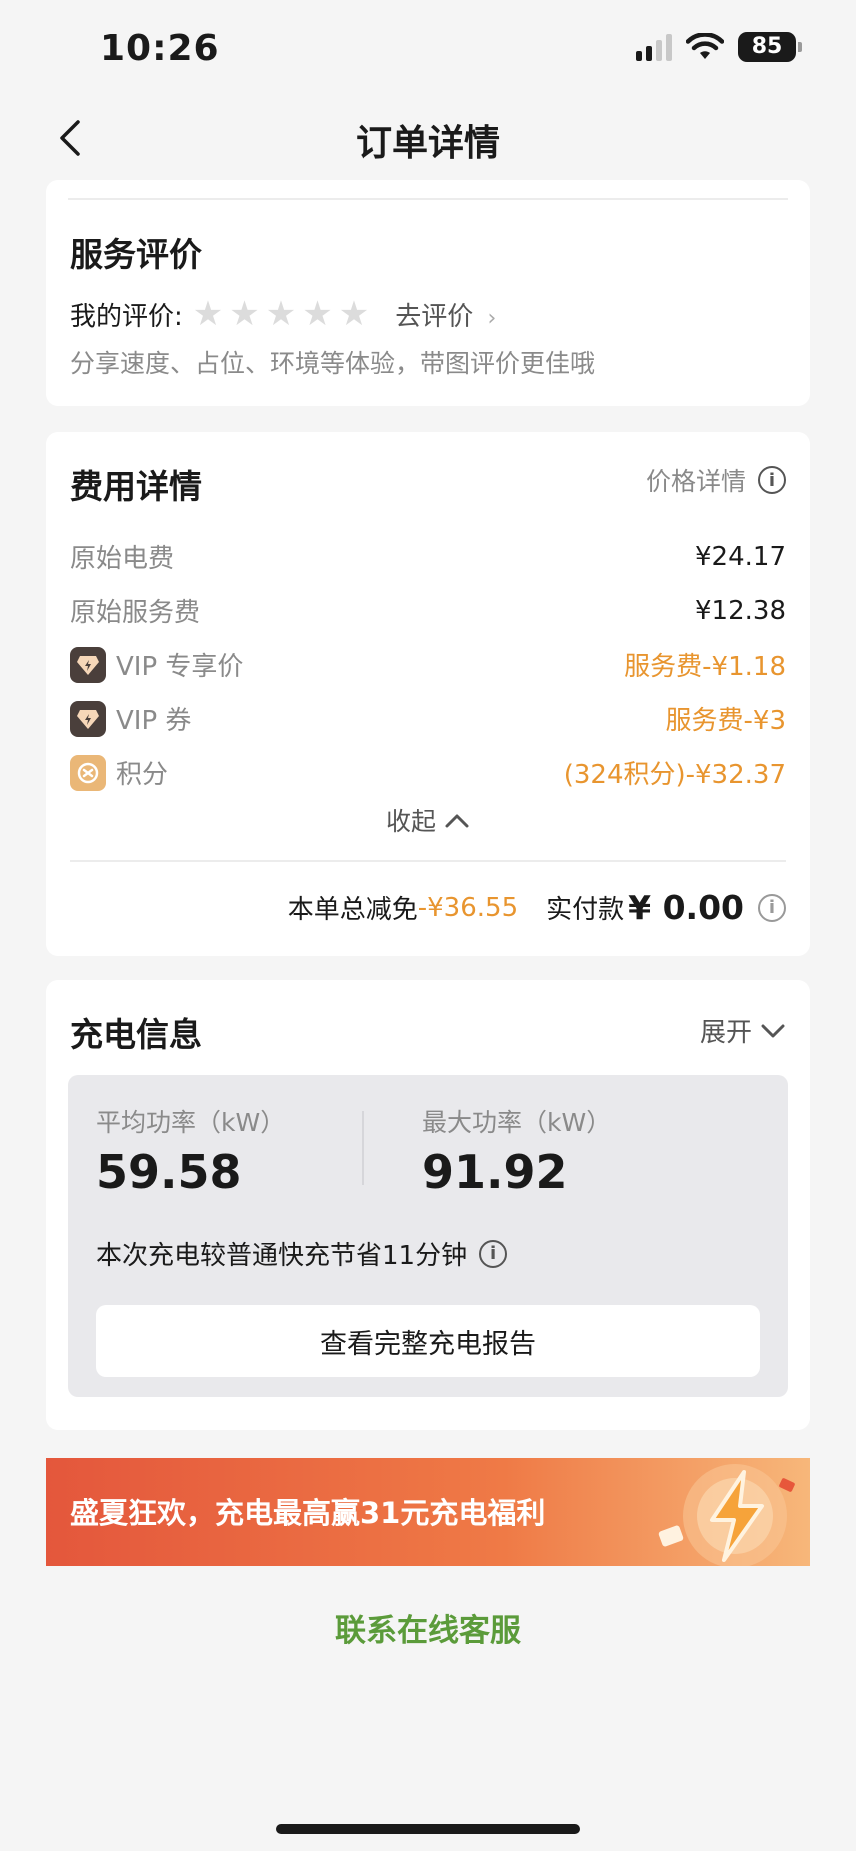  Describe the element at coordinates (725, 1033) in the screenshot. I see `expand-label: 展开` at that location.